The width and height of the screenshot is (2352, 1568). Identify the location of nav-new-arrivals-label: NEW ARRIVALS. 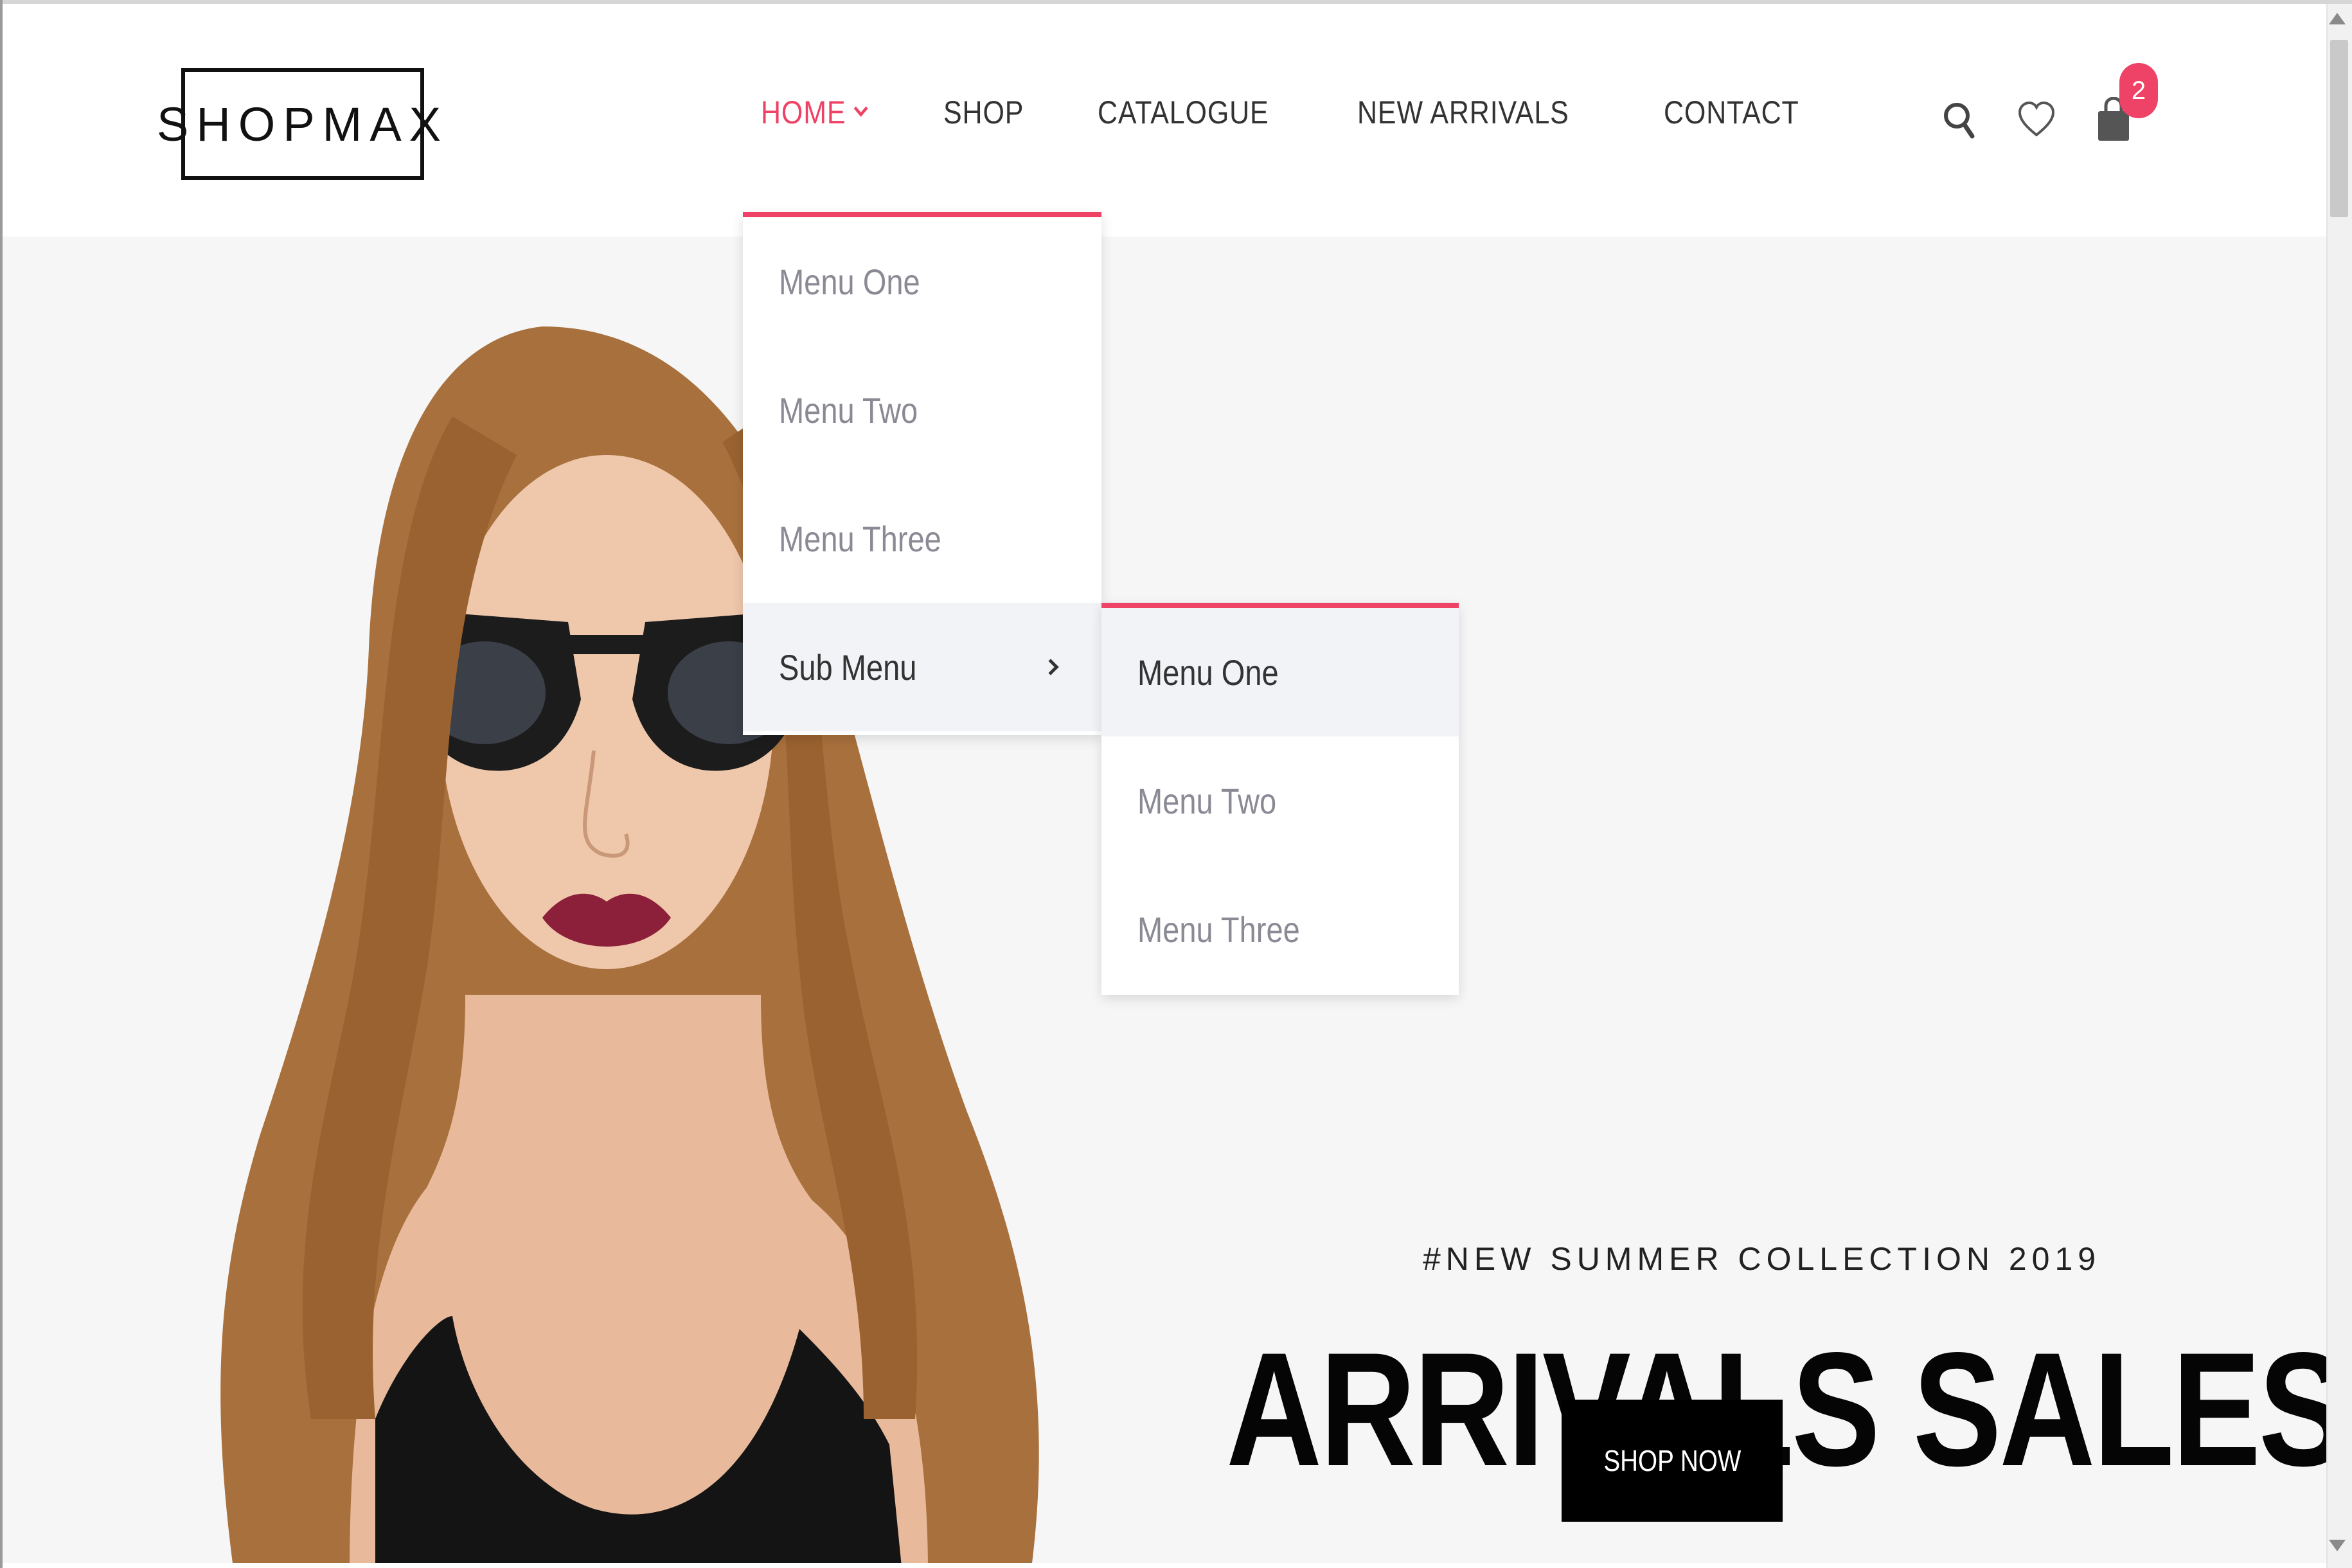
(1463, 112).